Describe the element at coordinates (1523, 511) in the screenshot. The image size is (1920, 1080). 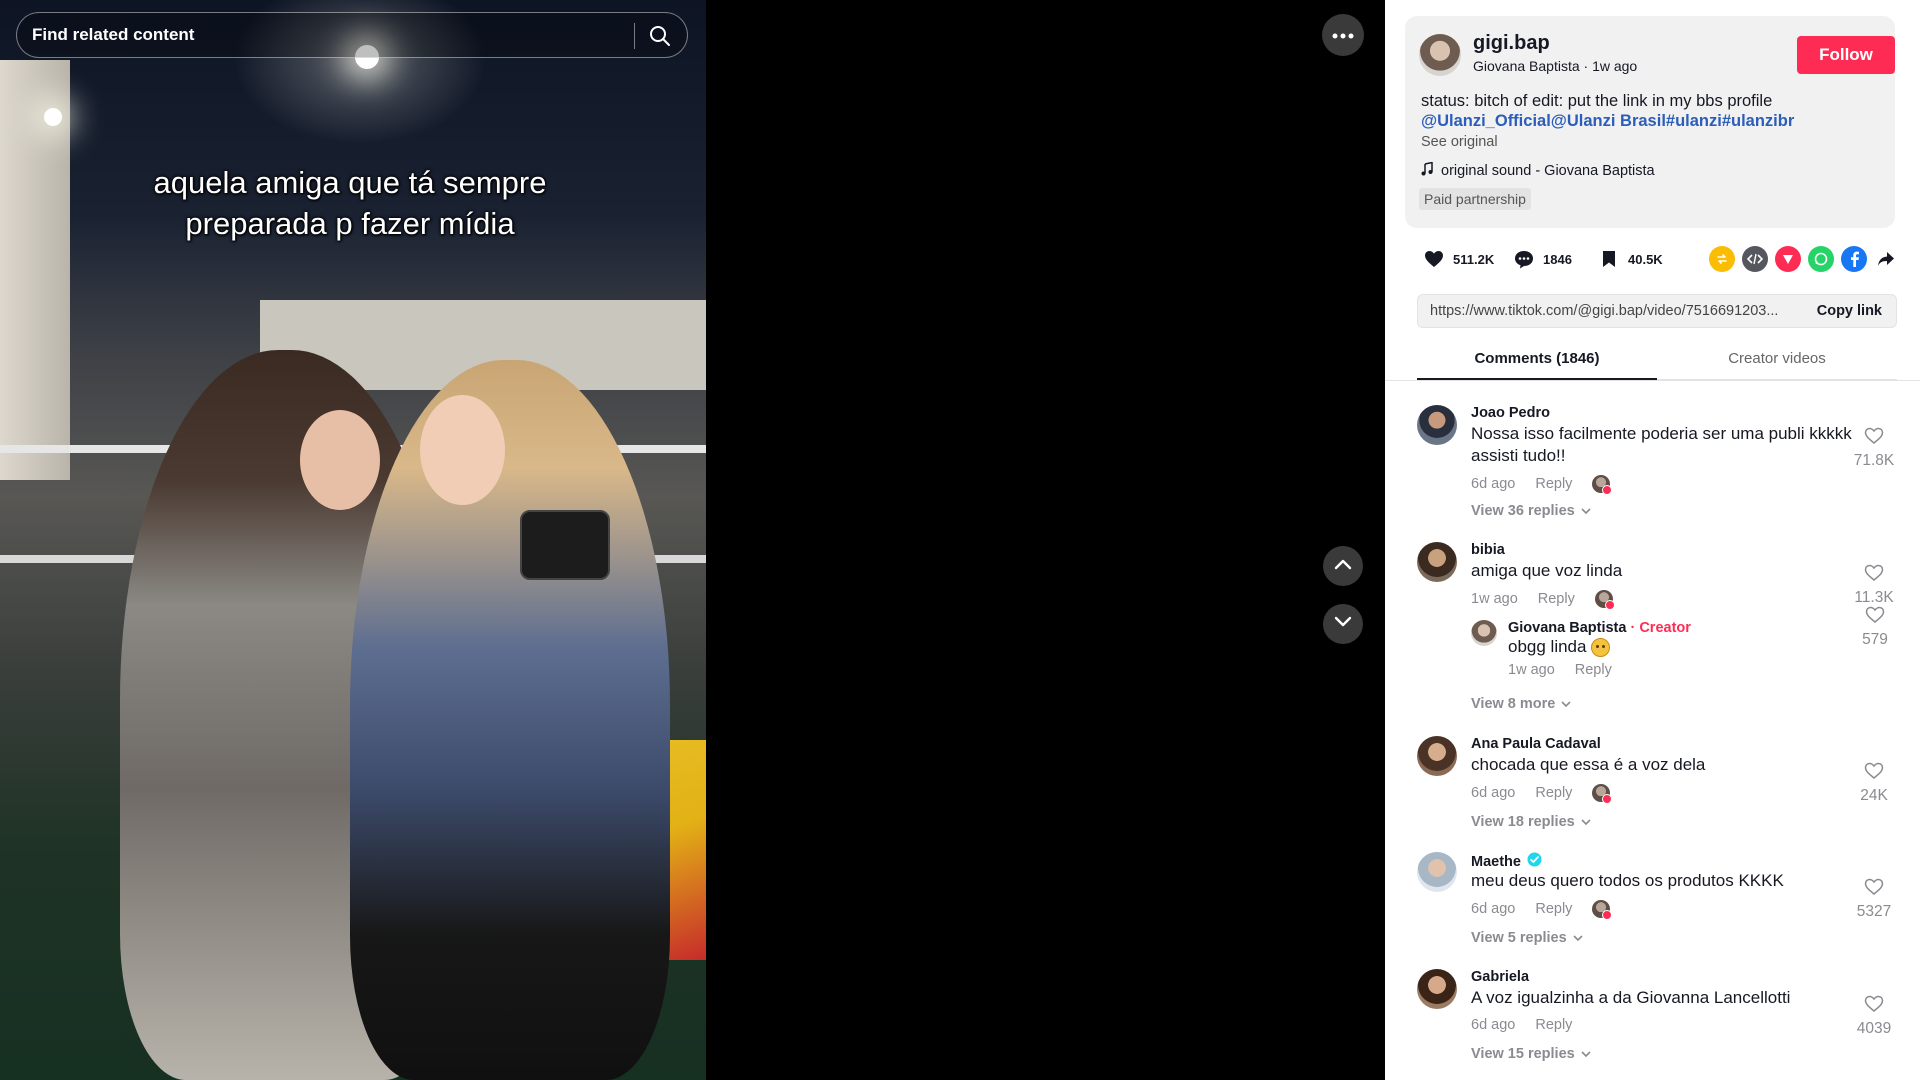
I see `view-replies-label: View 36 replies` at that location.